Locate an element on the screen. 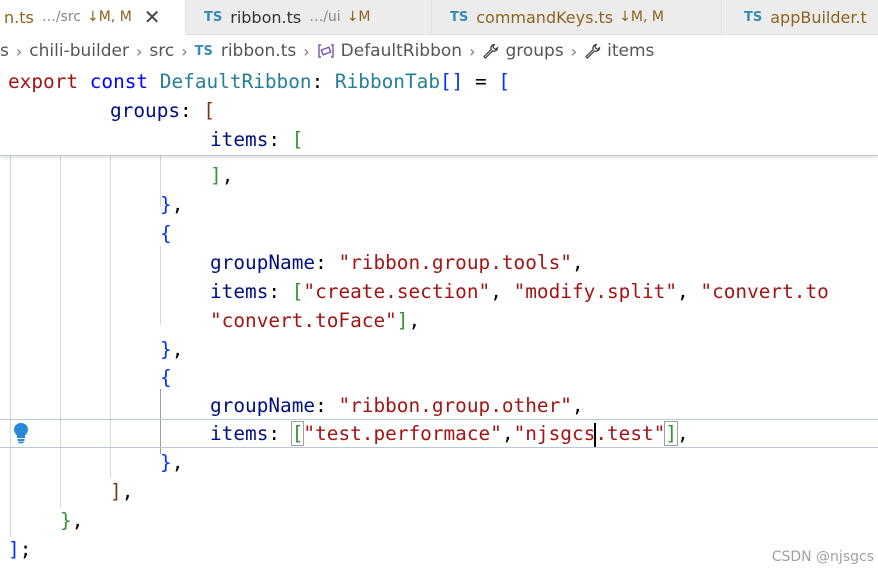  string-literal: "convert.toFace" is located at coordinates (303, 320).